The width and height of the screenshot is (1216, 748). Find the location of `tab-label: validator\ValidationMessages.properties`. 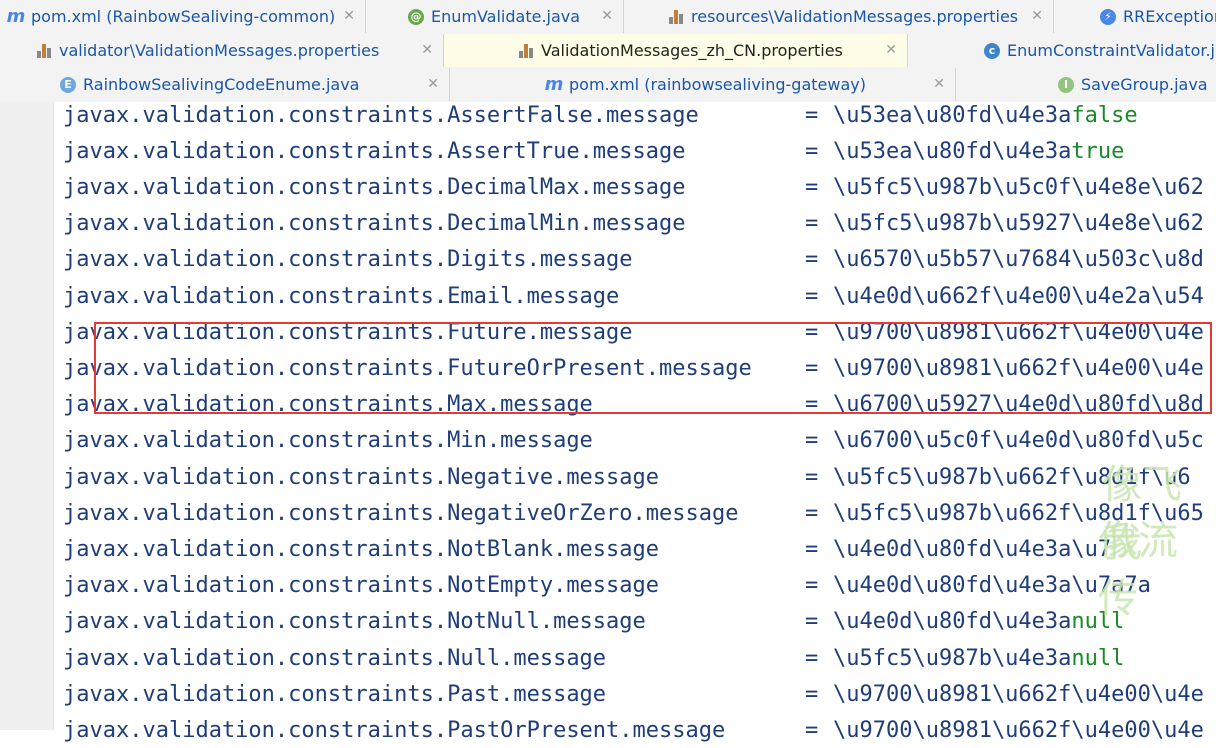

tab-label: validator\ValidationMessages.properties is located at coordinates (219, 50).